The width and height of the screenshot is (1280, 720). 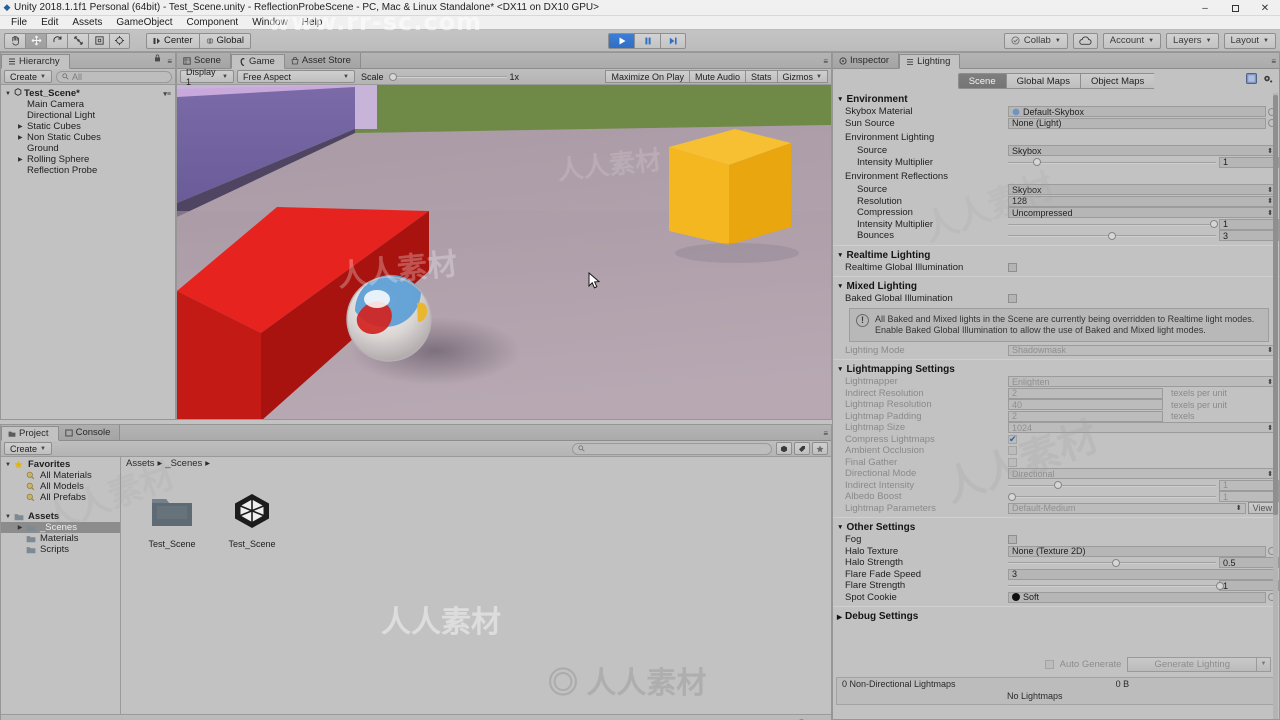 What do you see at coordinates (88, 93) in the screenshot?
I see `hierarchy-item: ▼ Test_Scene* ▾≡` at bounding box center [88, 93].